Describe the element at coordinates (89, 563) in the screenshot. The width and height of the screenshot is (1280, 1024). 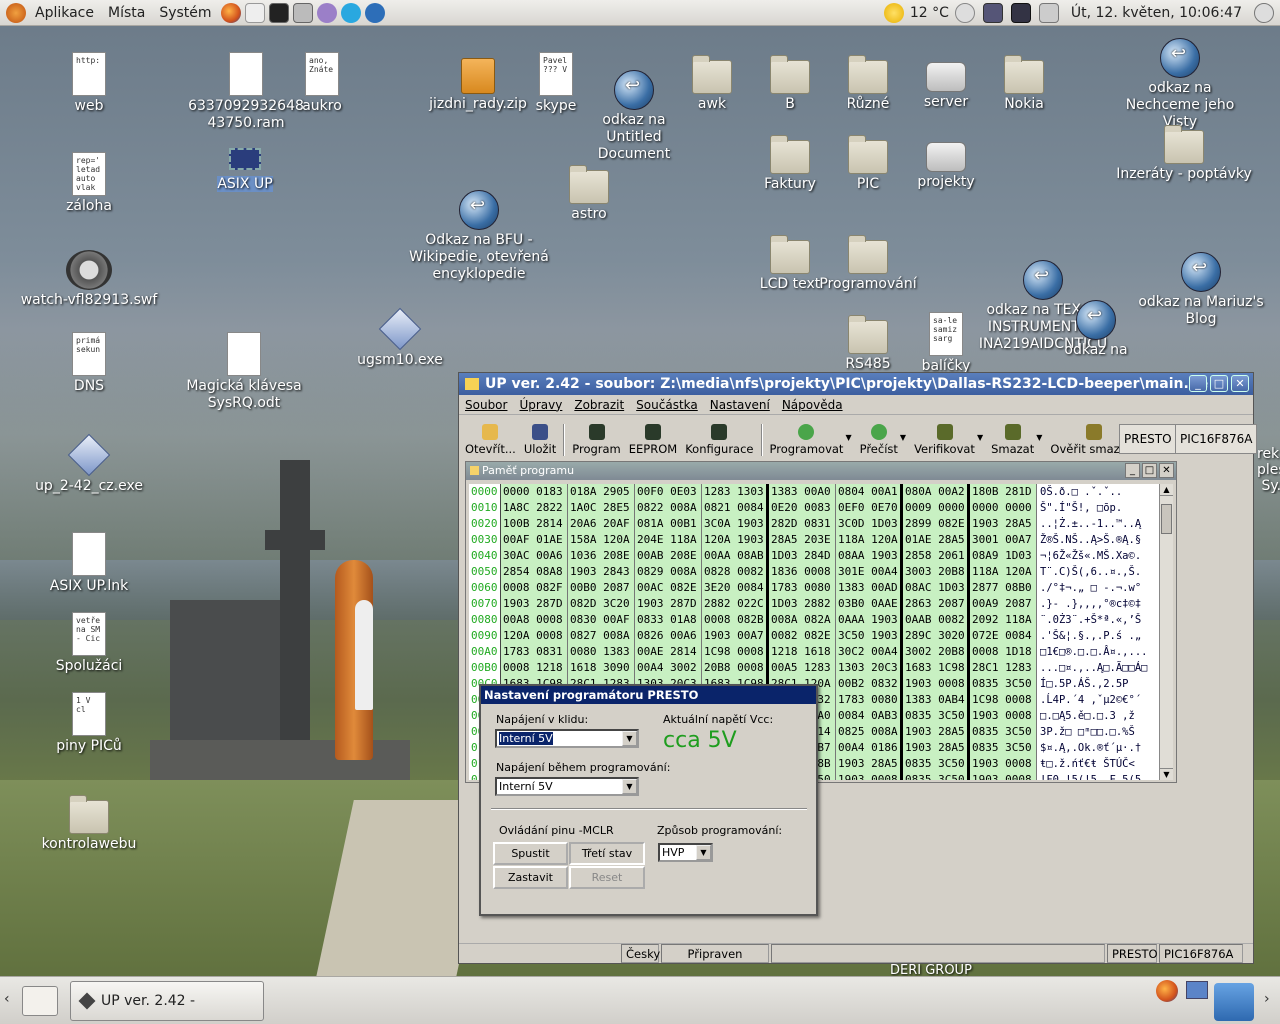
I see `desktop-icon-asix-lnk: ASIX UP.lnk` at that location.